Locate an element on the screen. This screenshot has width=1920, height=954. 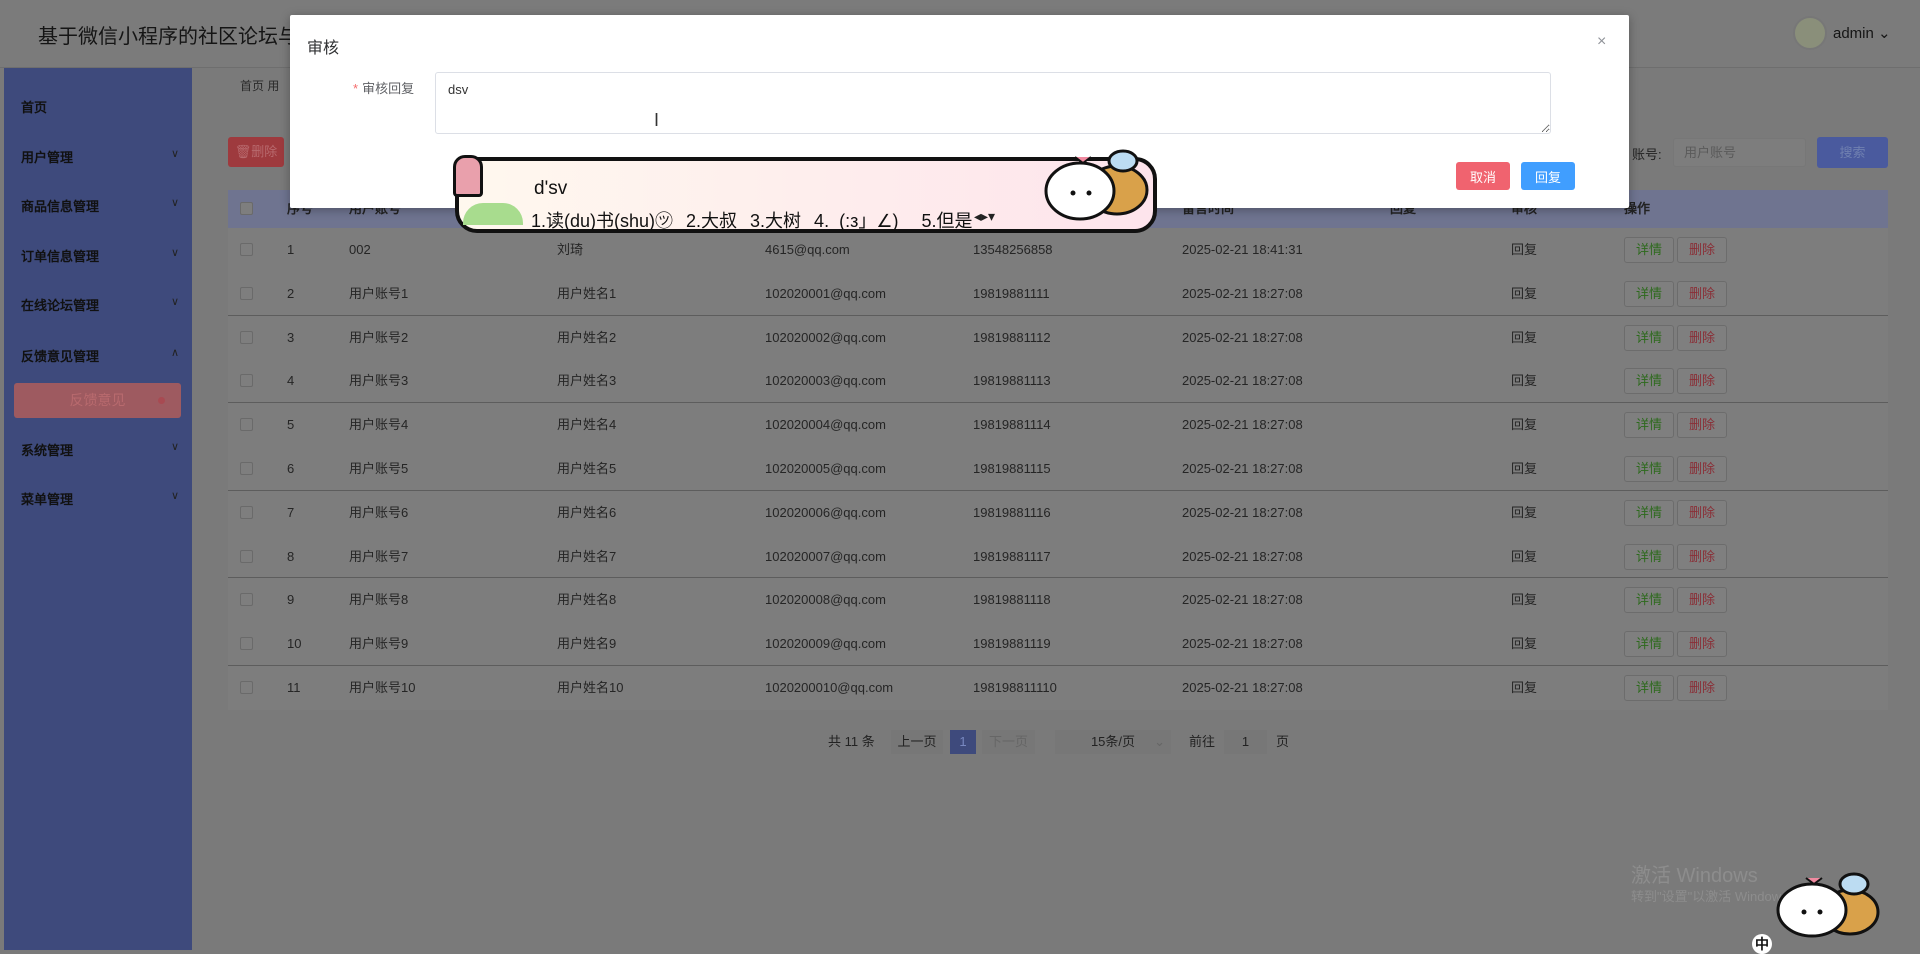
goto-label: 前往 is located at coordinates (1202, 741).